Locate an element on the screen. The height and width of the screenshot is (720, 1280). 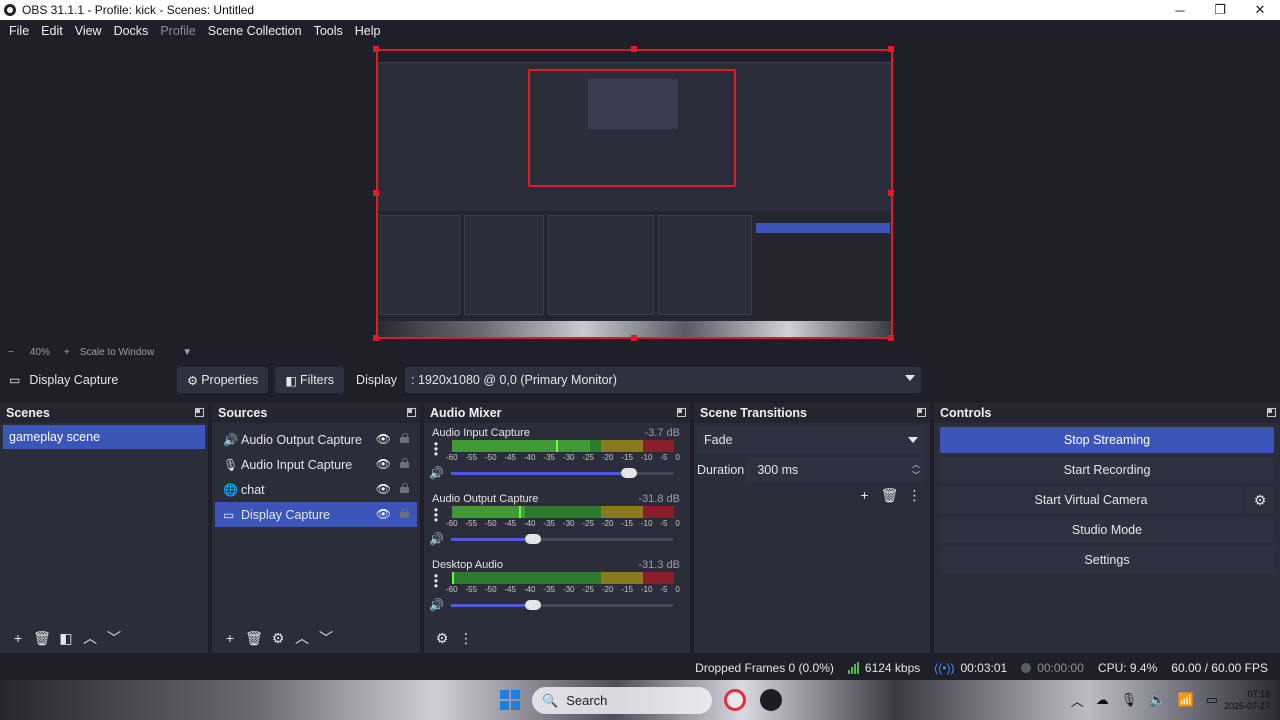
display-select: : 1920x1080 @ 0,0 (Primary Monitor) is located at coordinates (663, 380).